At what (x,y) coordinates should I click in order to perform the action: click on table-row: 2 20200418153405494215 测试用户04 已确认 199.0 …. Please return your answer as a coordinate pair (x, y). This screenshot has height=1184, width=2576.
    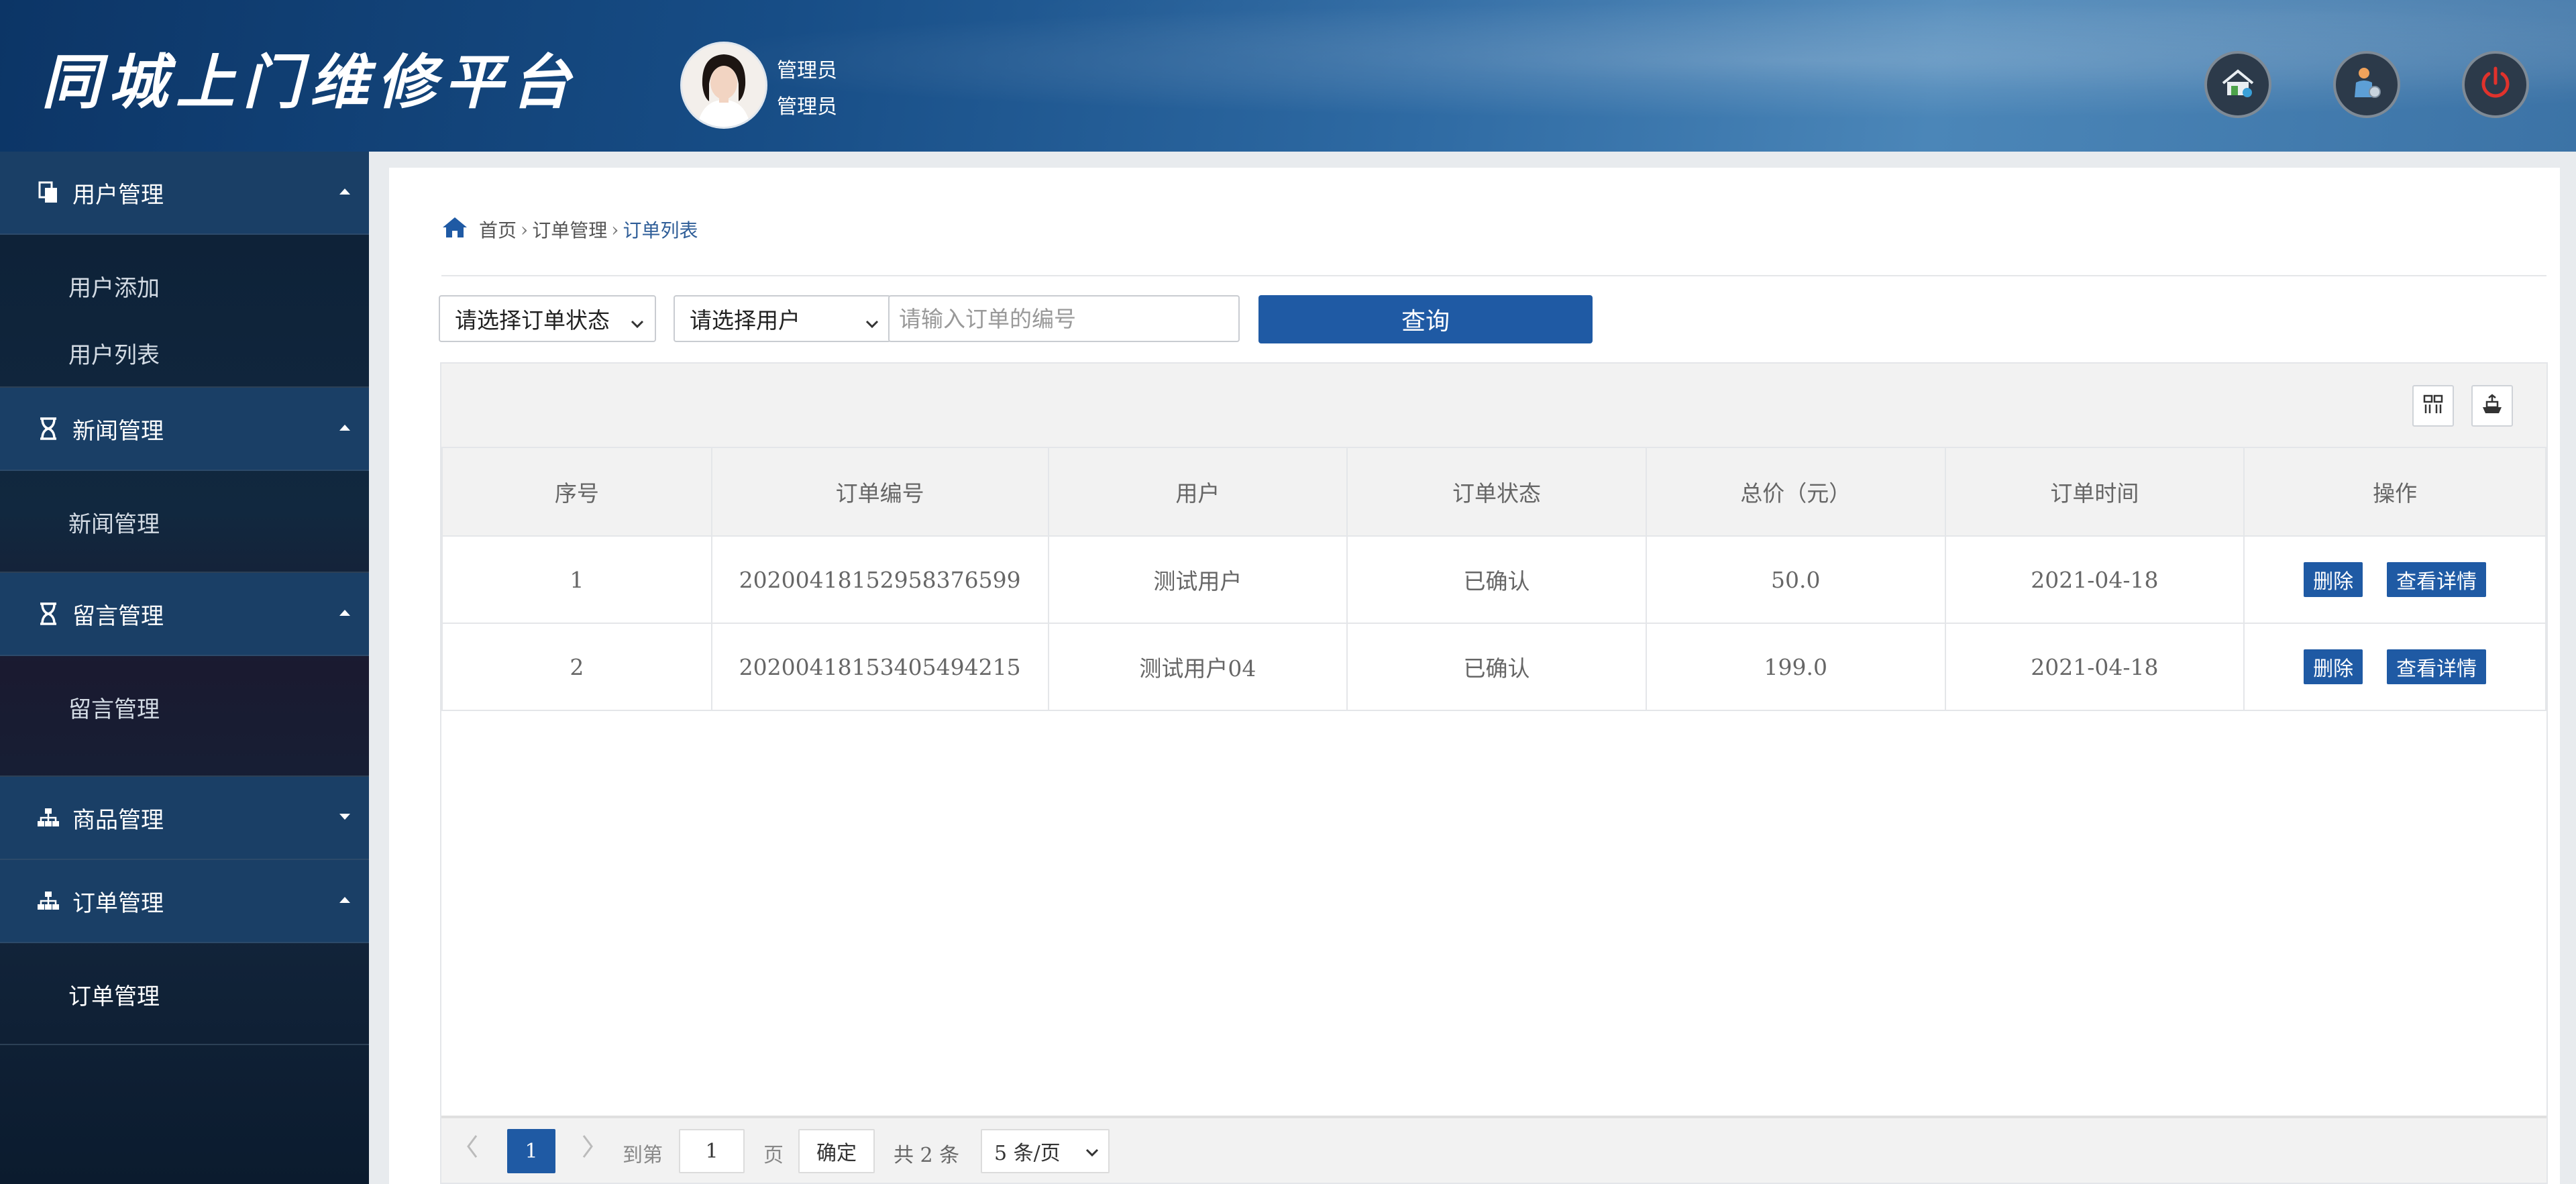
    Looking at the image, I should click on (1493, 667).